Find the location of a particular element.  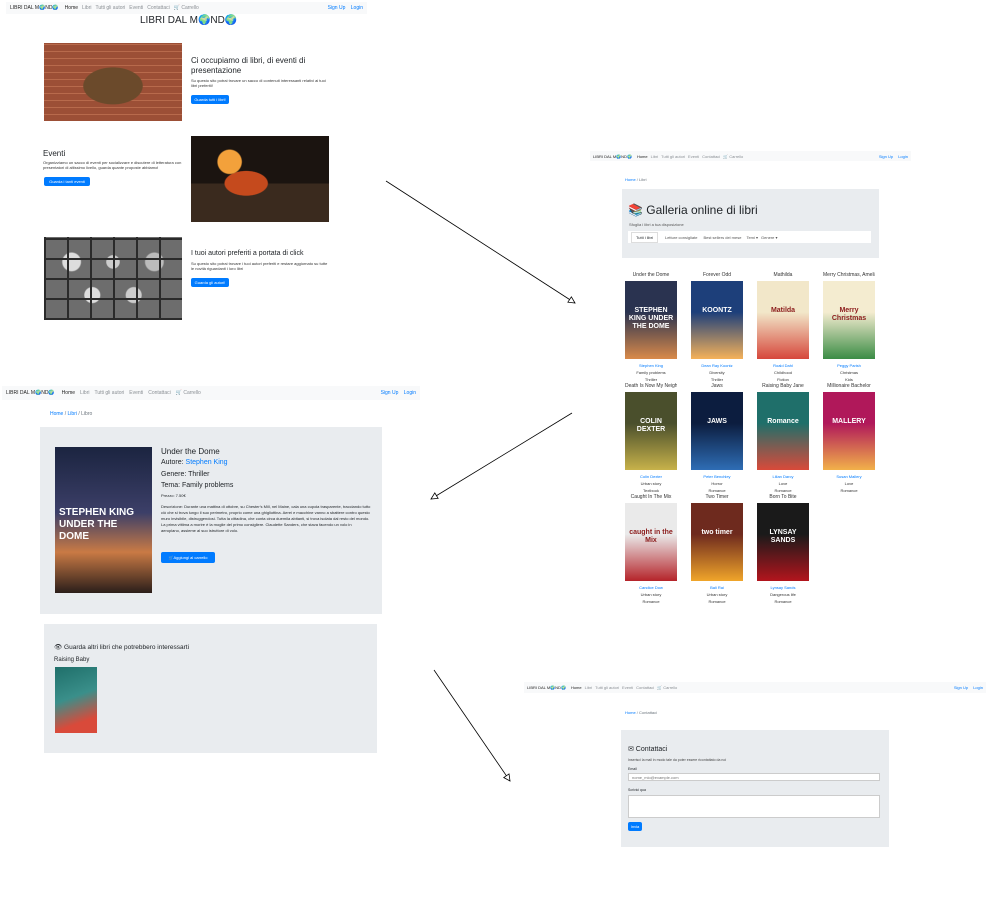

book-card-author: Dean Ray Koontz is located at coordinates (717, 365).